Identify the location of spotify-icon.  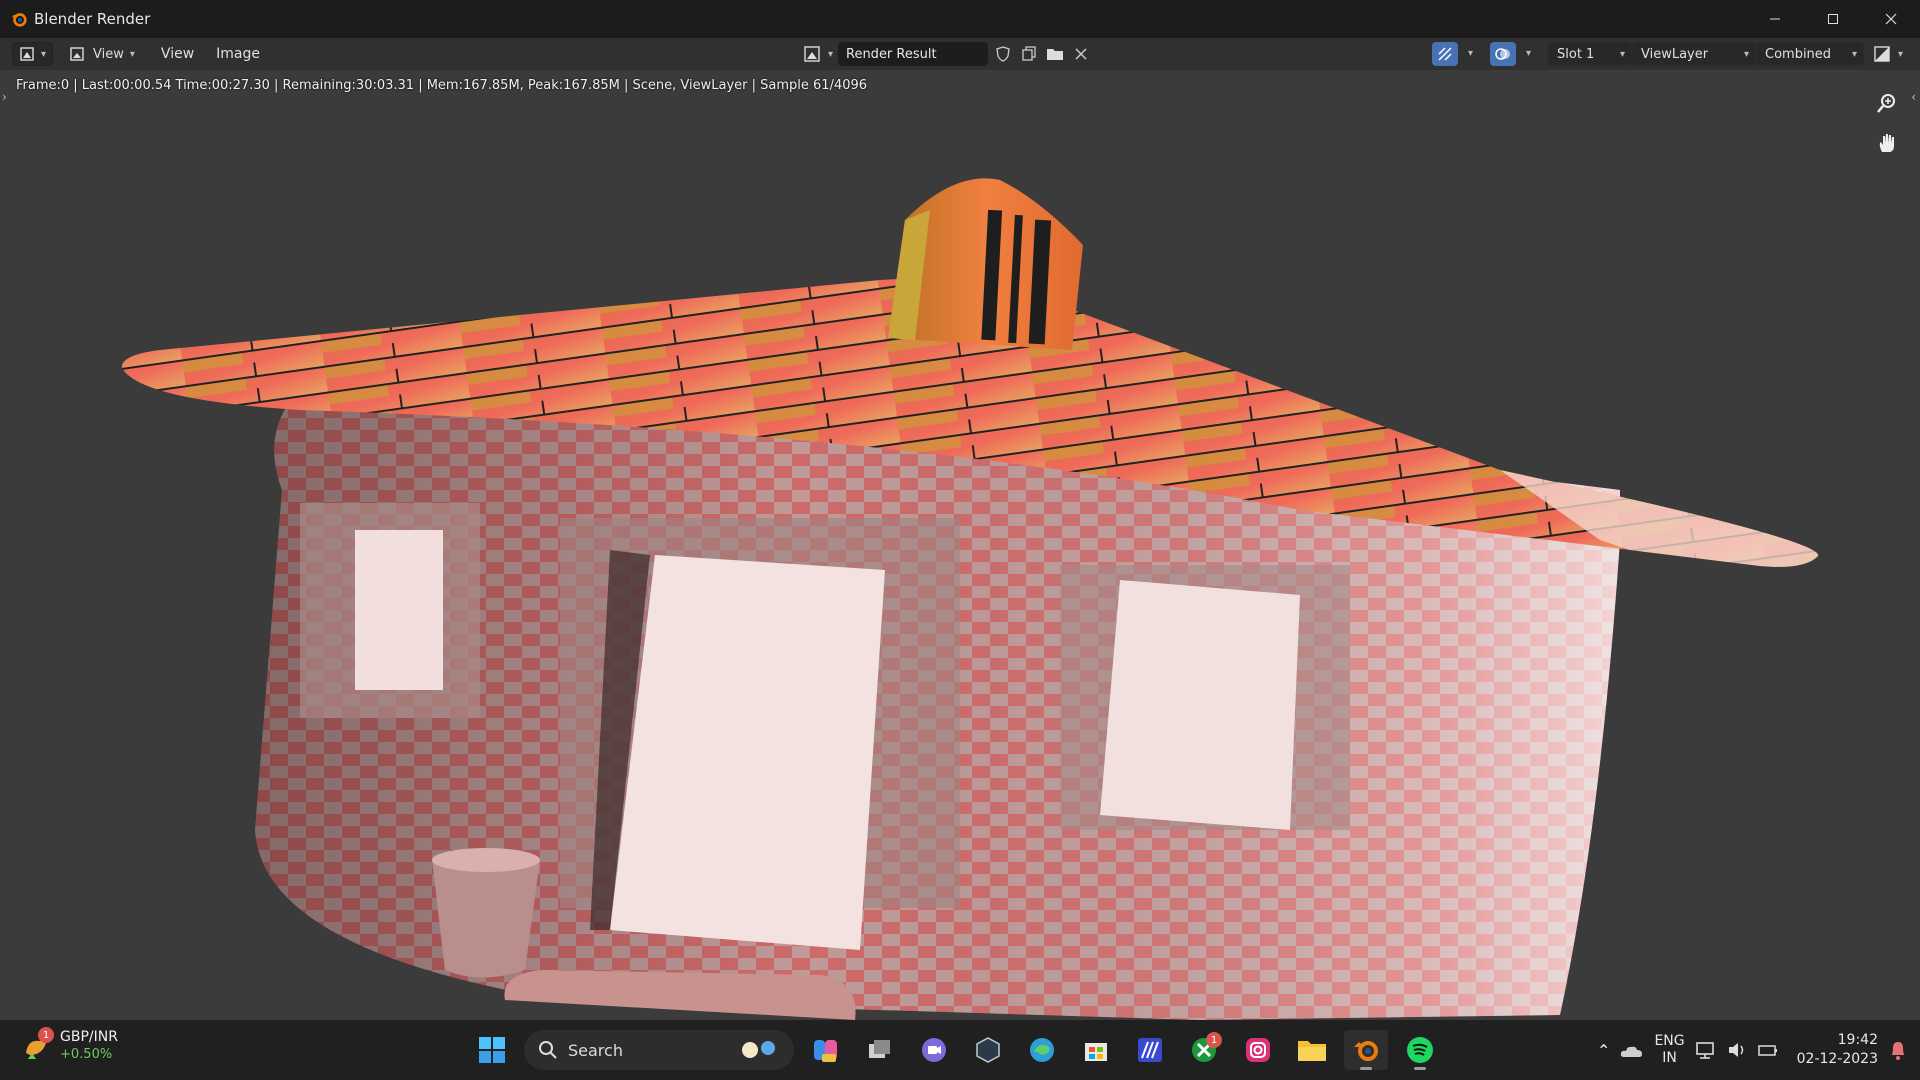
(1420, 1050).